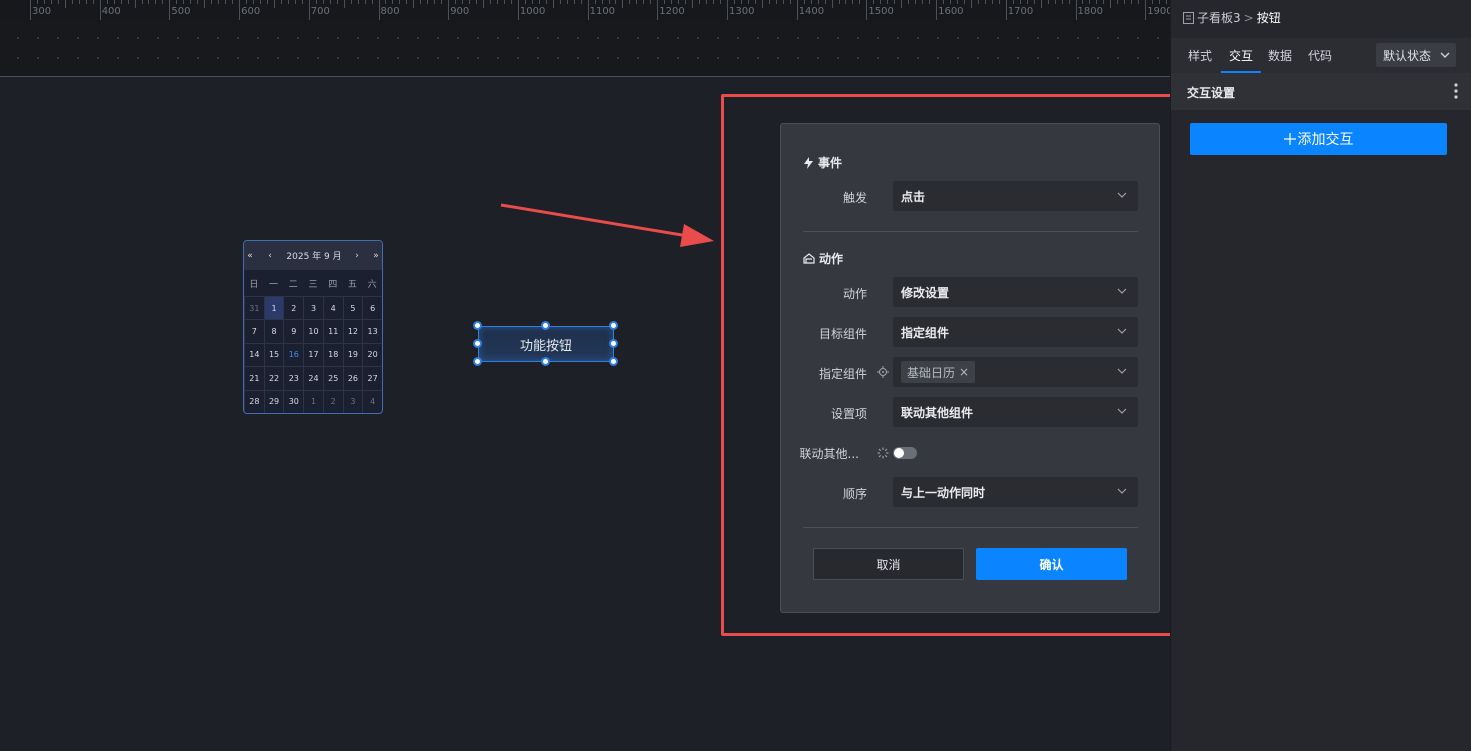  I want to click on link-other-toggle, so click(905, 453).